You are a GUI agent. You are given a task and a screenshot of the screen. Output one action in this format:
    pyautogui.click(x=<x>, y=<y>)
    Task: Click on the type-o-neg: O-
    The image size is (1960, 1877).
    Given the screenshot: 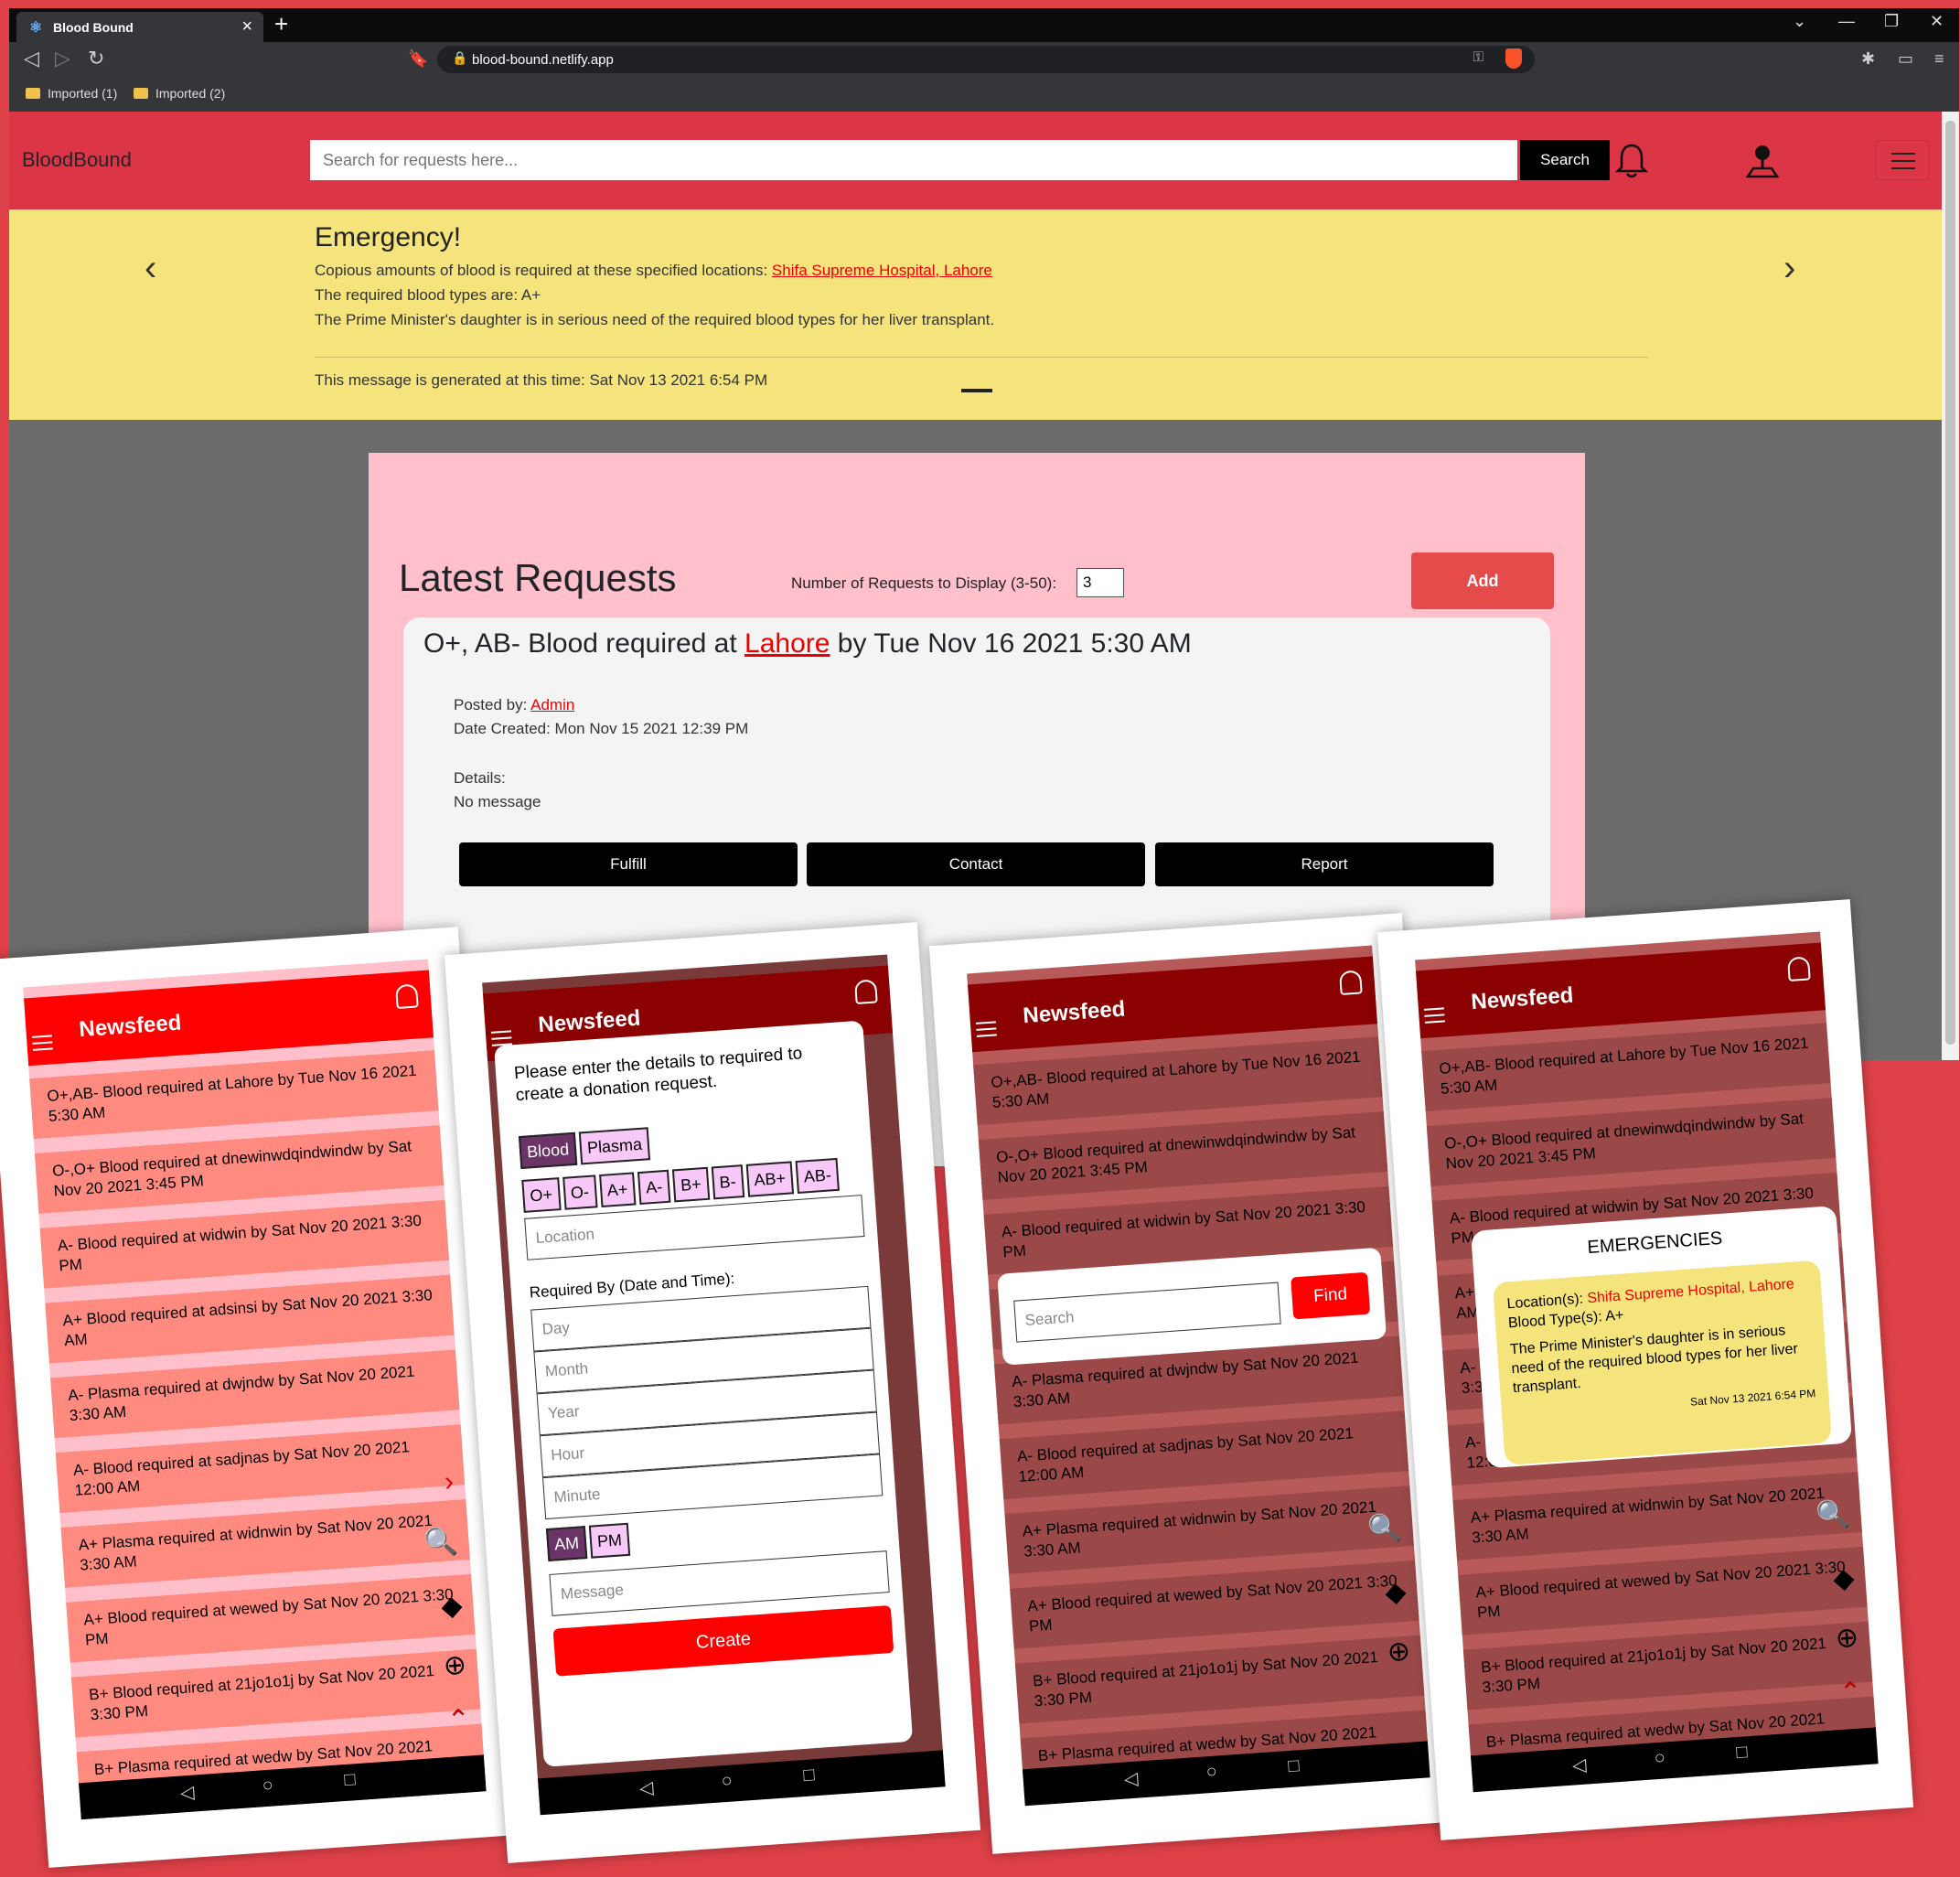 What is the action you would take?
    pyautogui.click(x=580, y=1192)
    